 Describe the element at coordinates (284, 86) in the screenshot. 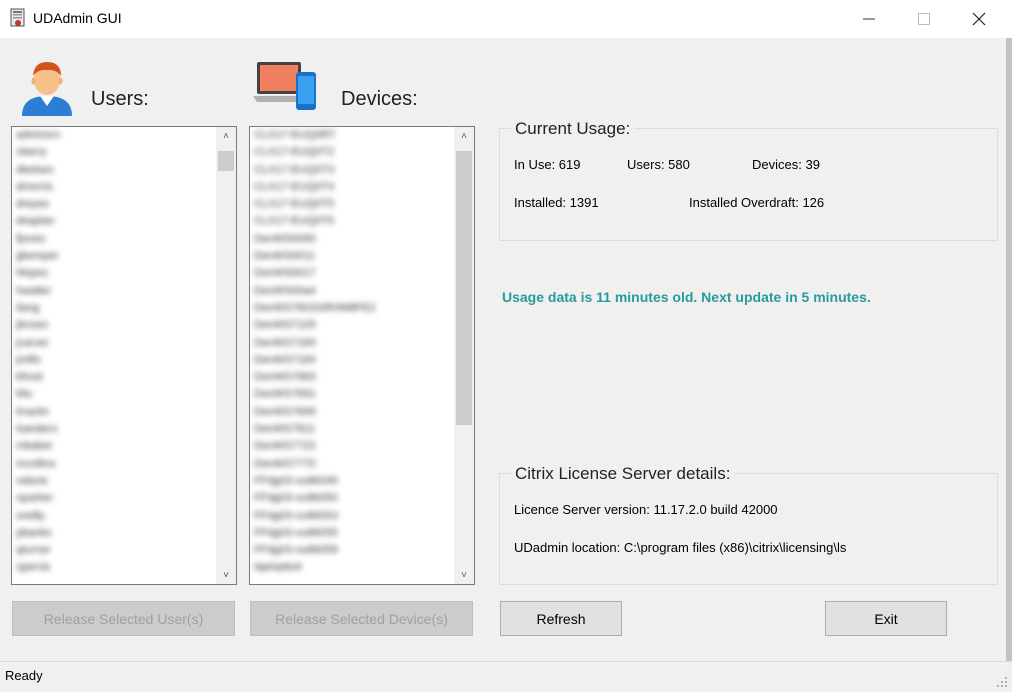

I see `laptop-phone-icon` at that location.